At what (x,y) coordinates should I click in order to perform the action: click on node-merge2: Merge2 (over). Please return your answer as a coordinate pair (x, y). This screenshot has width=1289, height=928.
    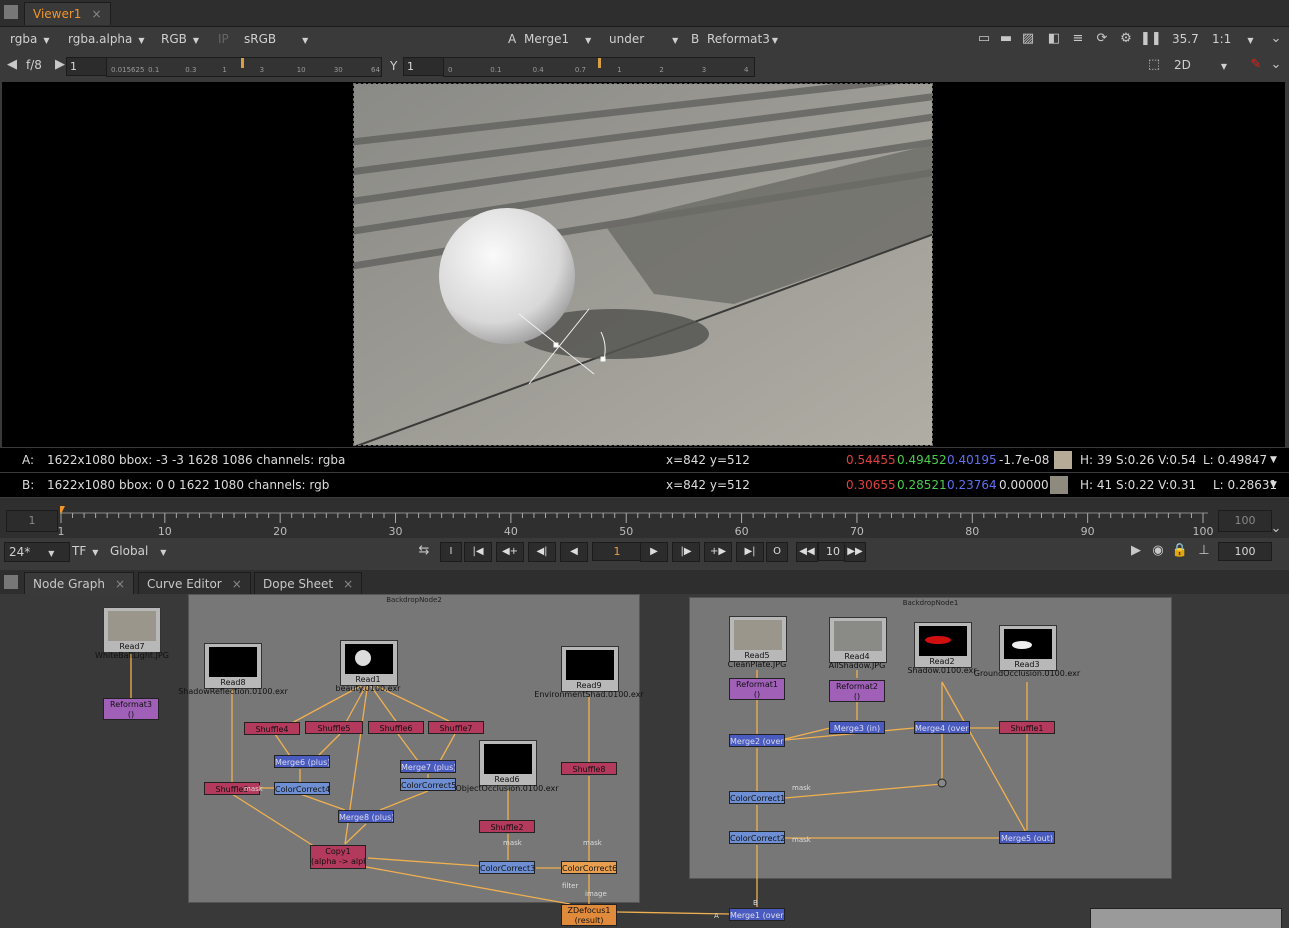
    Looking at the image, I should click on (757, 740).